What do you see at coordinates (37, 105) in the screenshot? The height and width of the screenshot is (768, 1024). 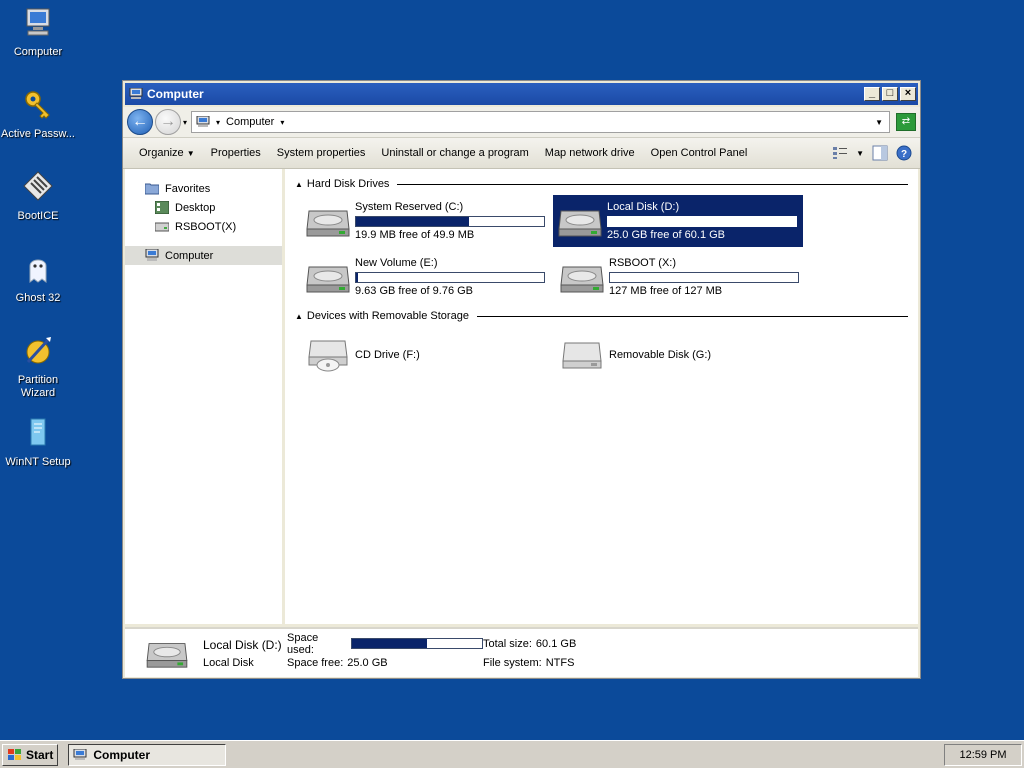 I see `key-icon` at bounding box center [37, 105].